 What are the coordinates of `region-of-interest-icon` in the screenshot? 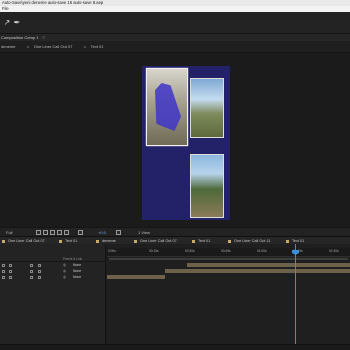 It's located at (38, 232).